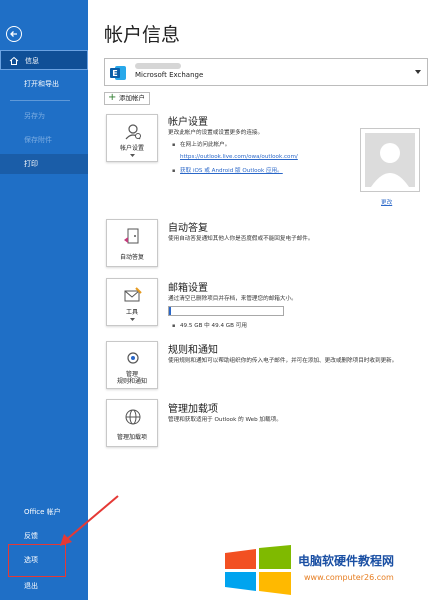 The width and height of the screenshot is (447, 600). Describe the element at coordinates (40, 100) in the screenshot. I see `sidebar-divider` at that location.